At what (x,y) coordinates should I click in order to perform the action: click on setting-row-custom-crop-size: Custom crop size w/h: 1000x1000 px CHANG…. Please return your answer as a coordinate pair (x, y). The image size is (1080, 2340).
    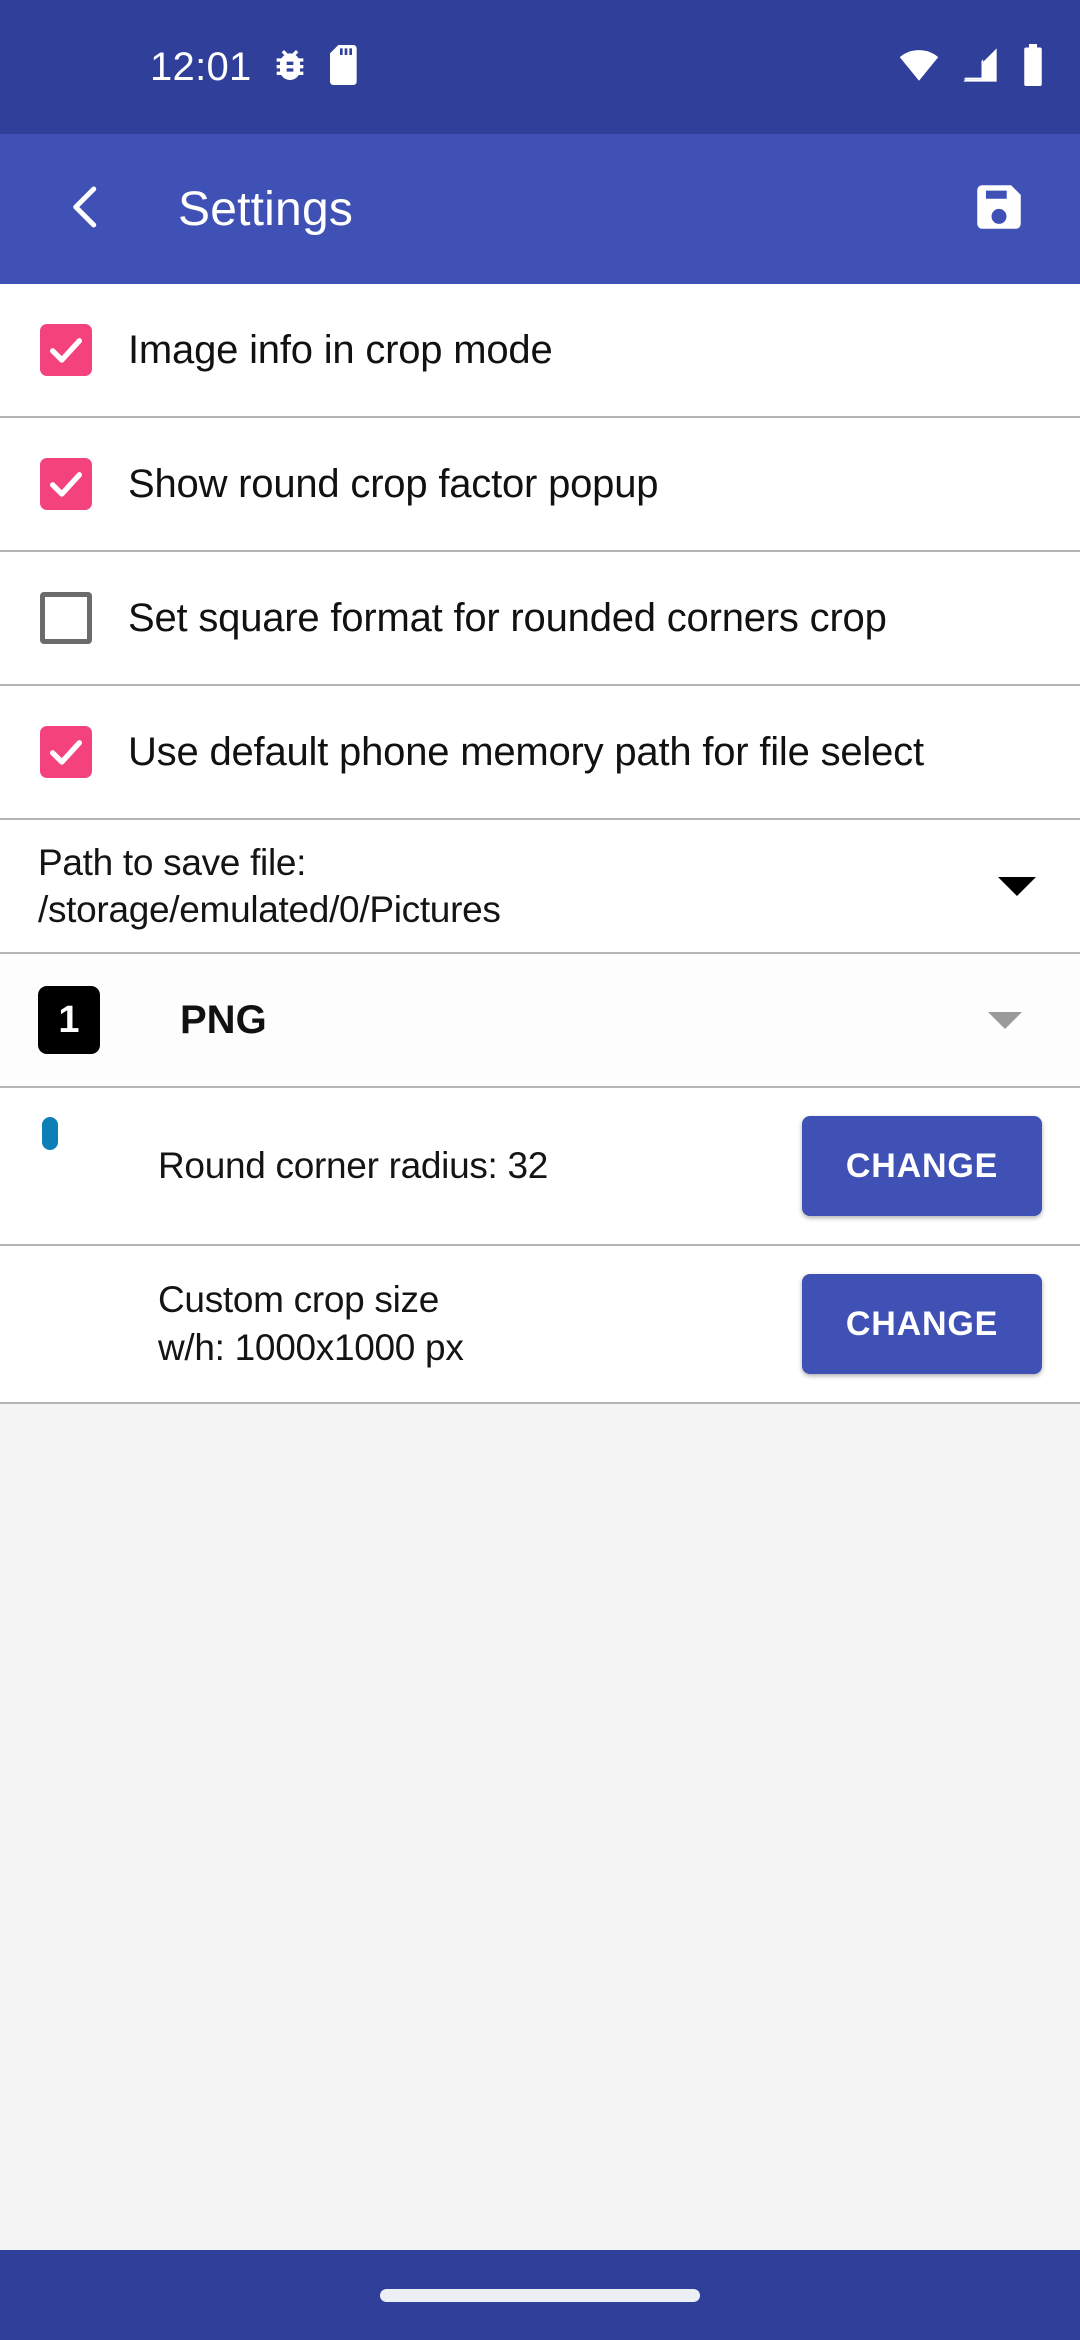
    Looking at the image, I should click on (540, 1325).